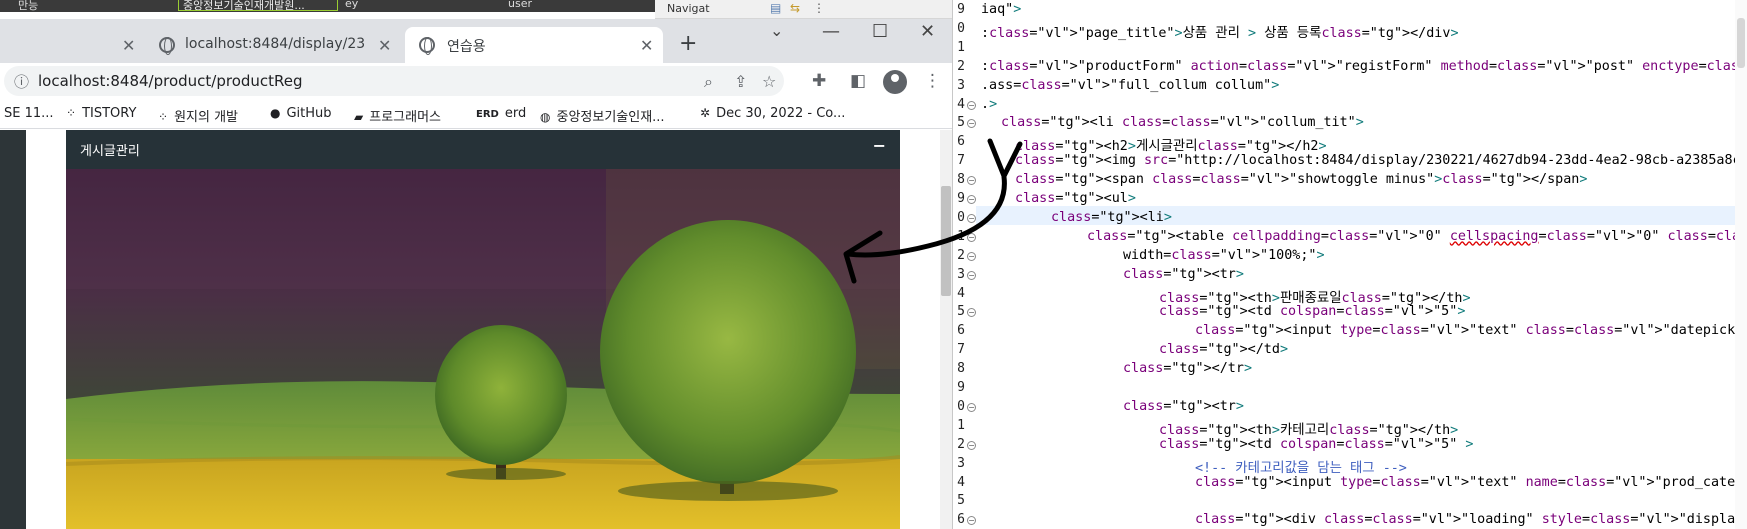 The height and width of the screenshot is (529, 1747). I want to click on tab-previous: ✕, so click(70, 45).